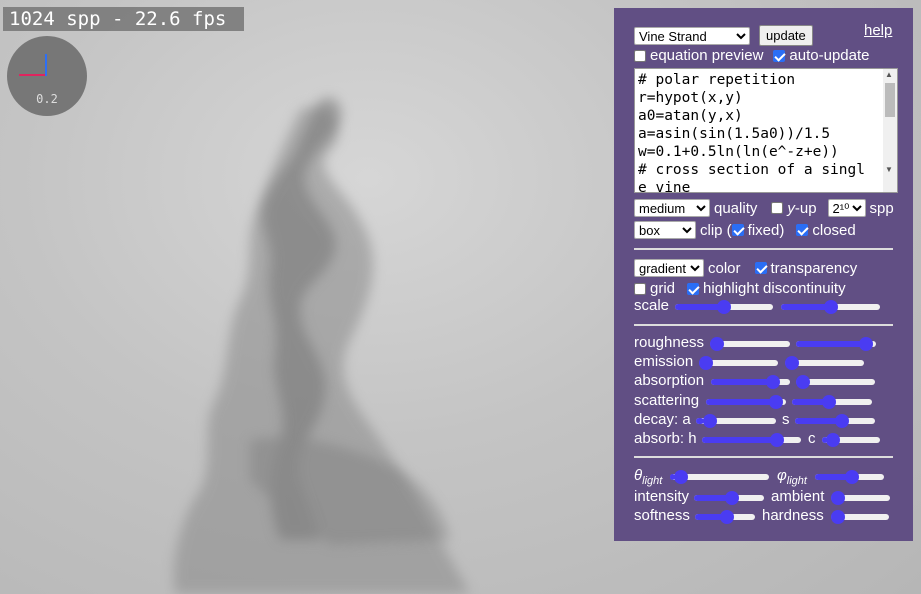  I want to click on scroll-up-icon: ▲, so click(889, 74).